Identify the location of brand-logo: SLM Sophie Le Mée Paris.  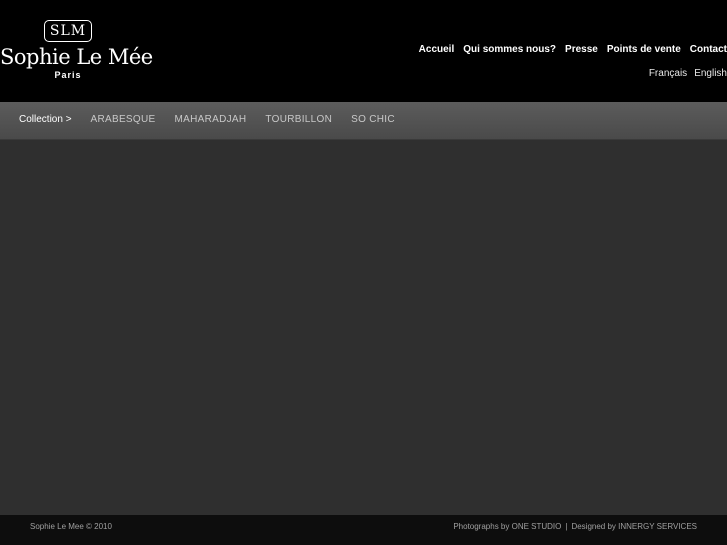
(76, 53).